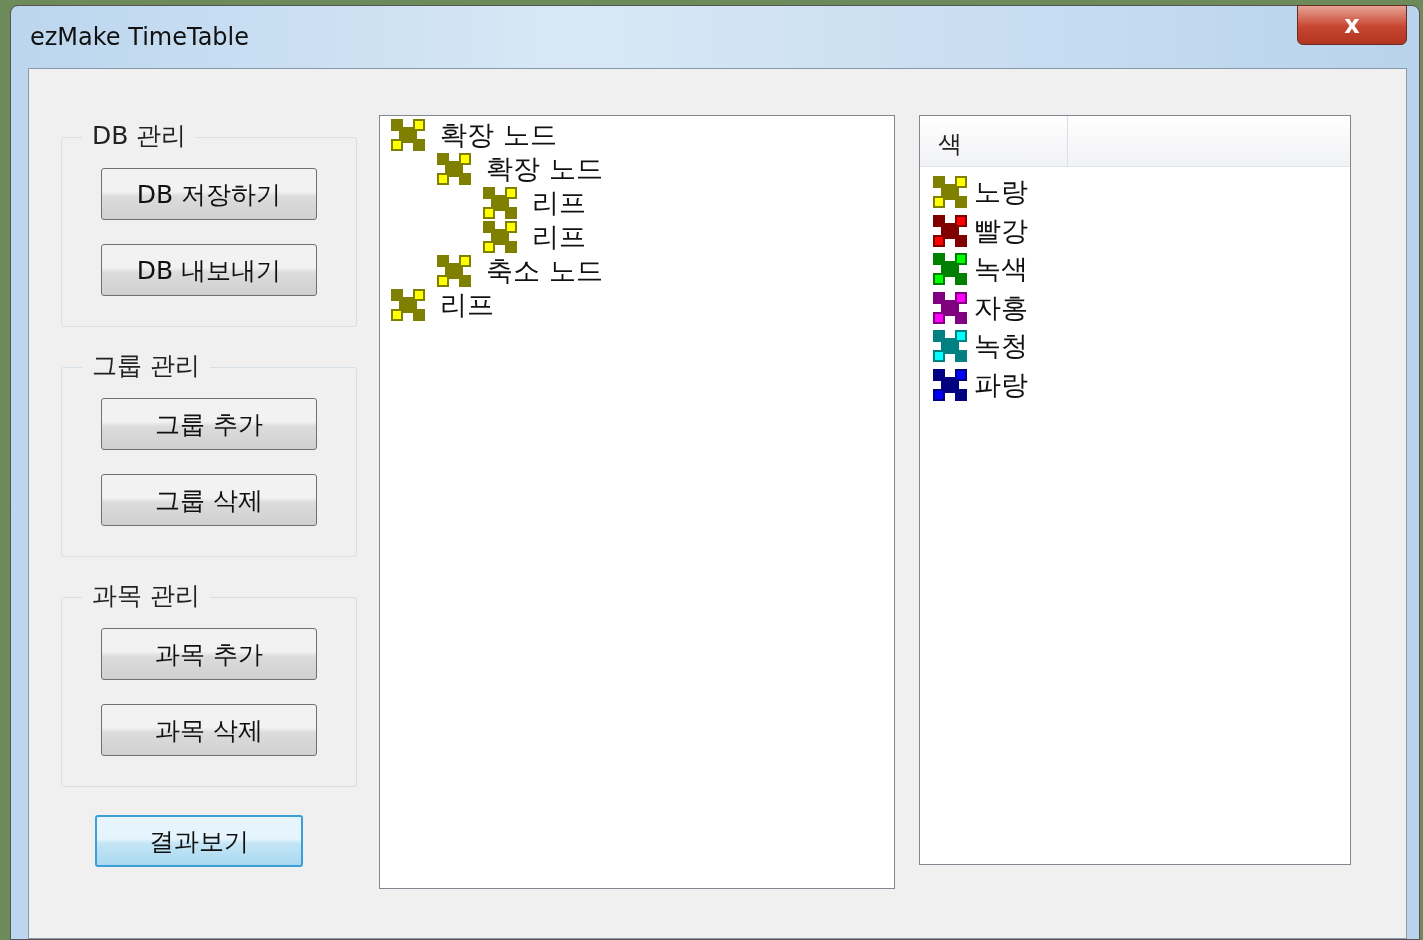  I want to click on color-name: 파랑, so click(1001, 384).